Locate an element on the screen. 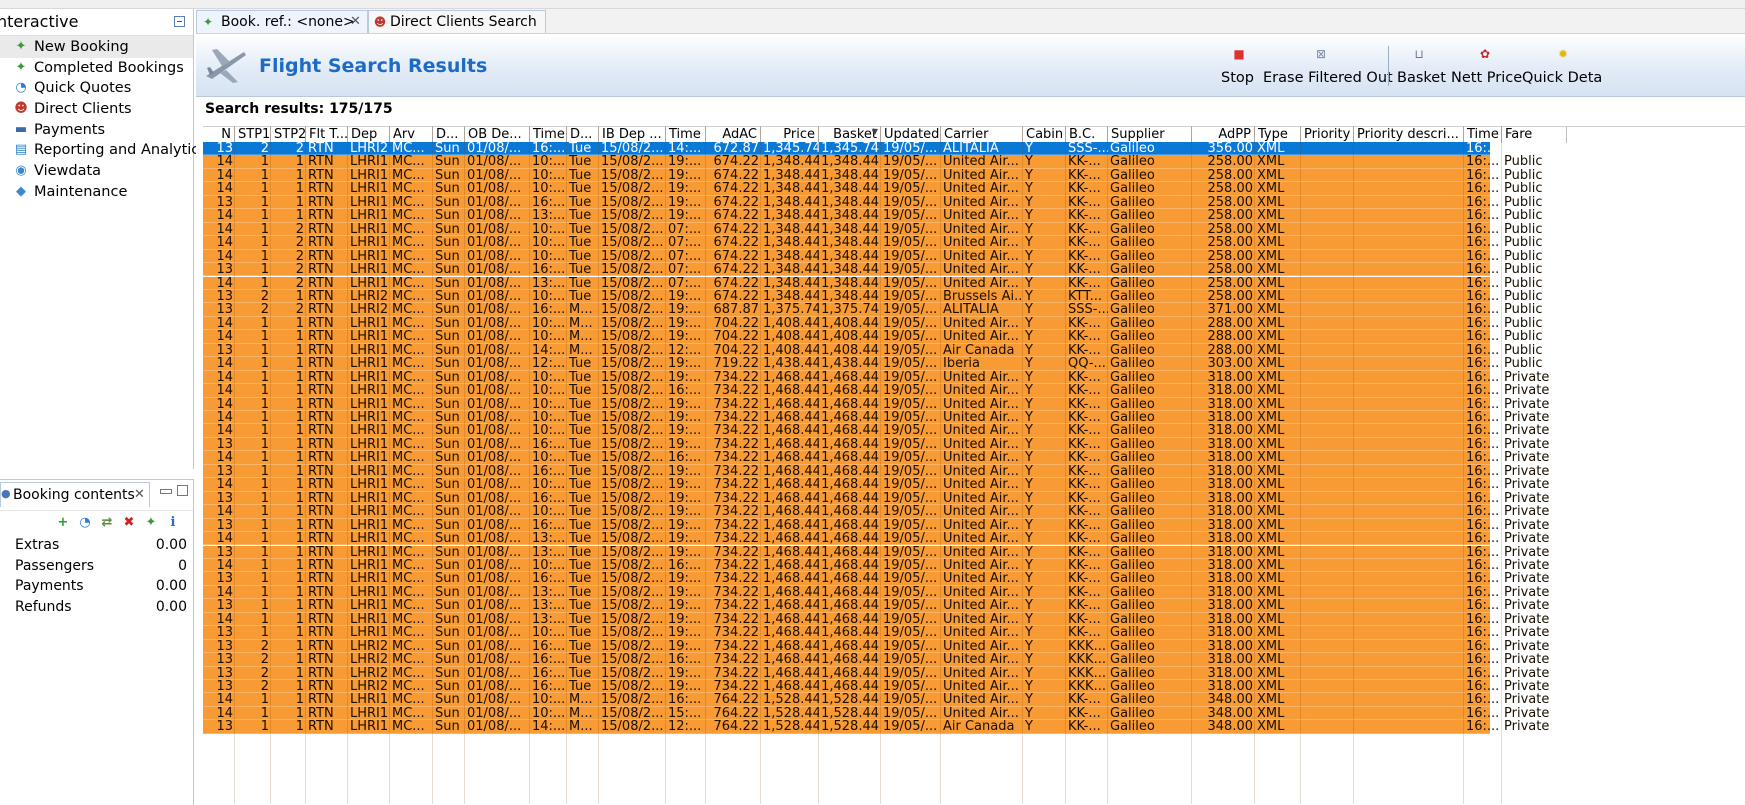  column-header-b-c: B.C. is located at coordinates (1087, 135).